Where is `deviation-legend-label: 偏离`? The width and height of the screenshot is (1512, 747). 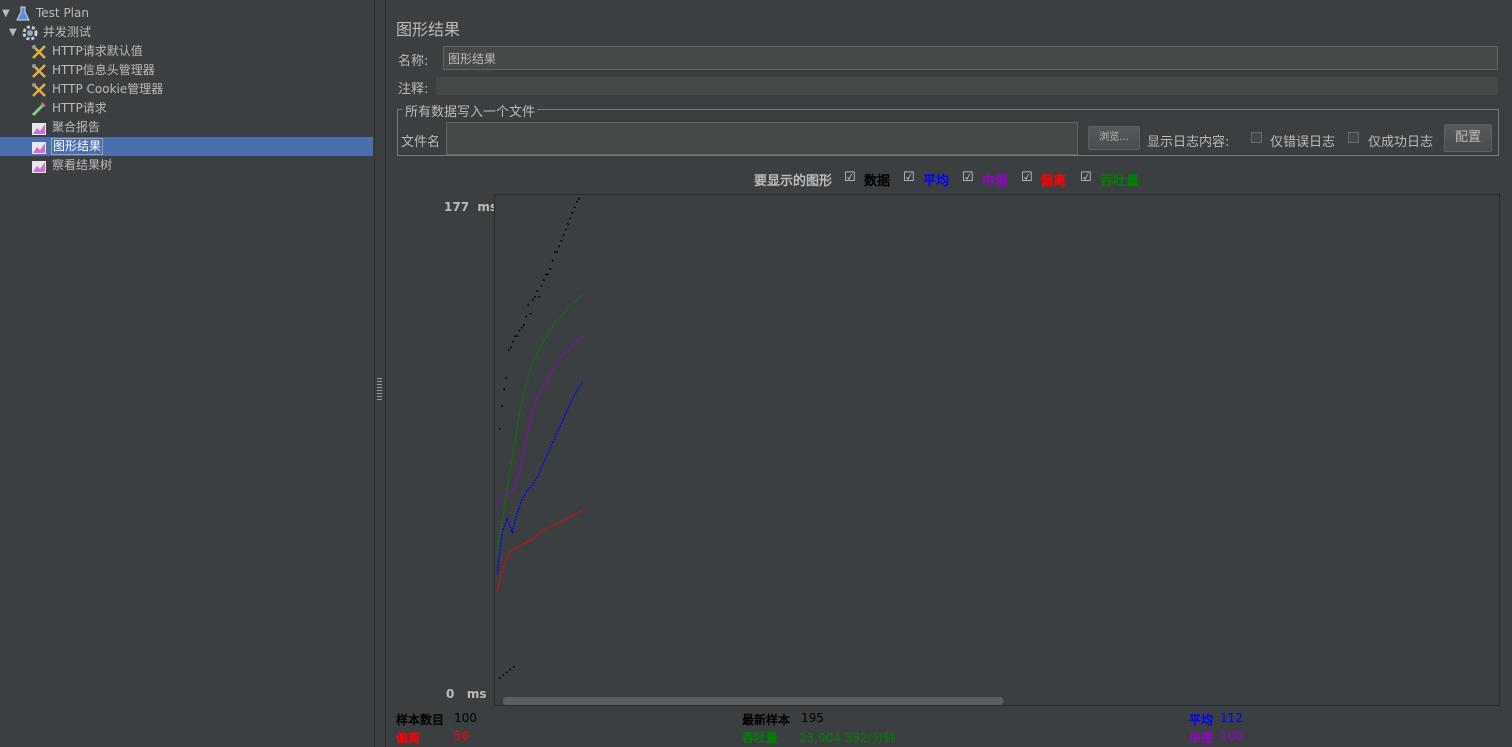
deviation-legend-label: 偏离 is located at coordinates (1053, 181).